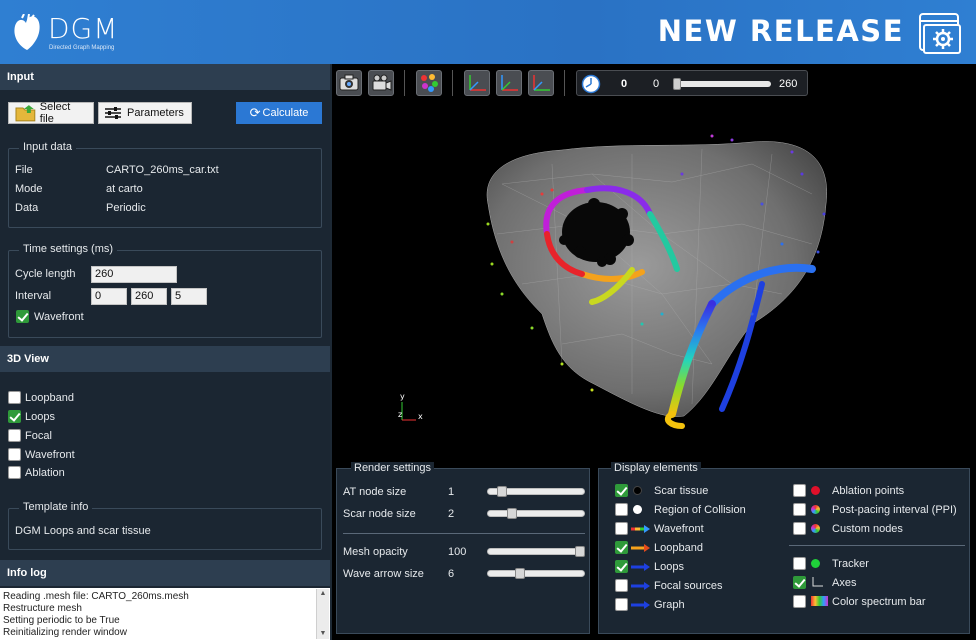 This screenshot has height=640, width=976. Describe the element at coordinates (379, 514) in the screenshot. I see `scar-node-size-label: Scar node size` at that location.